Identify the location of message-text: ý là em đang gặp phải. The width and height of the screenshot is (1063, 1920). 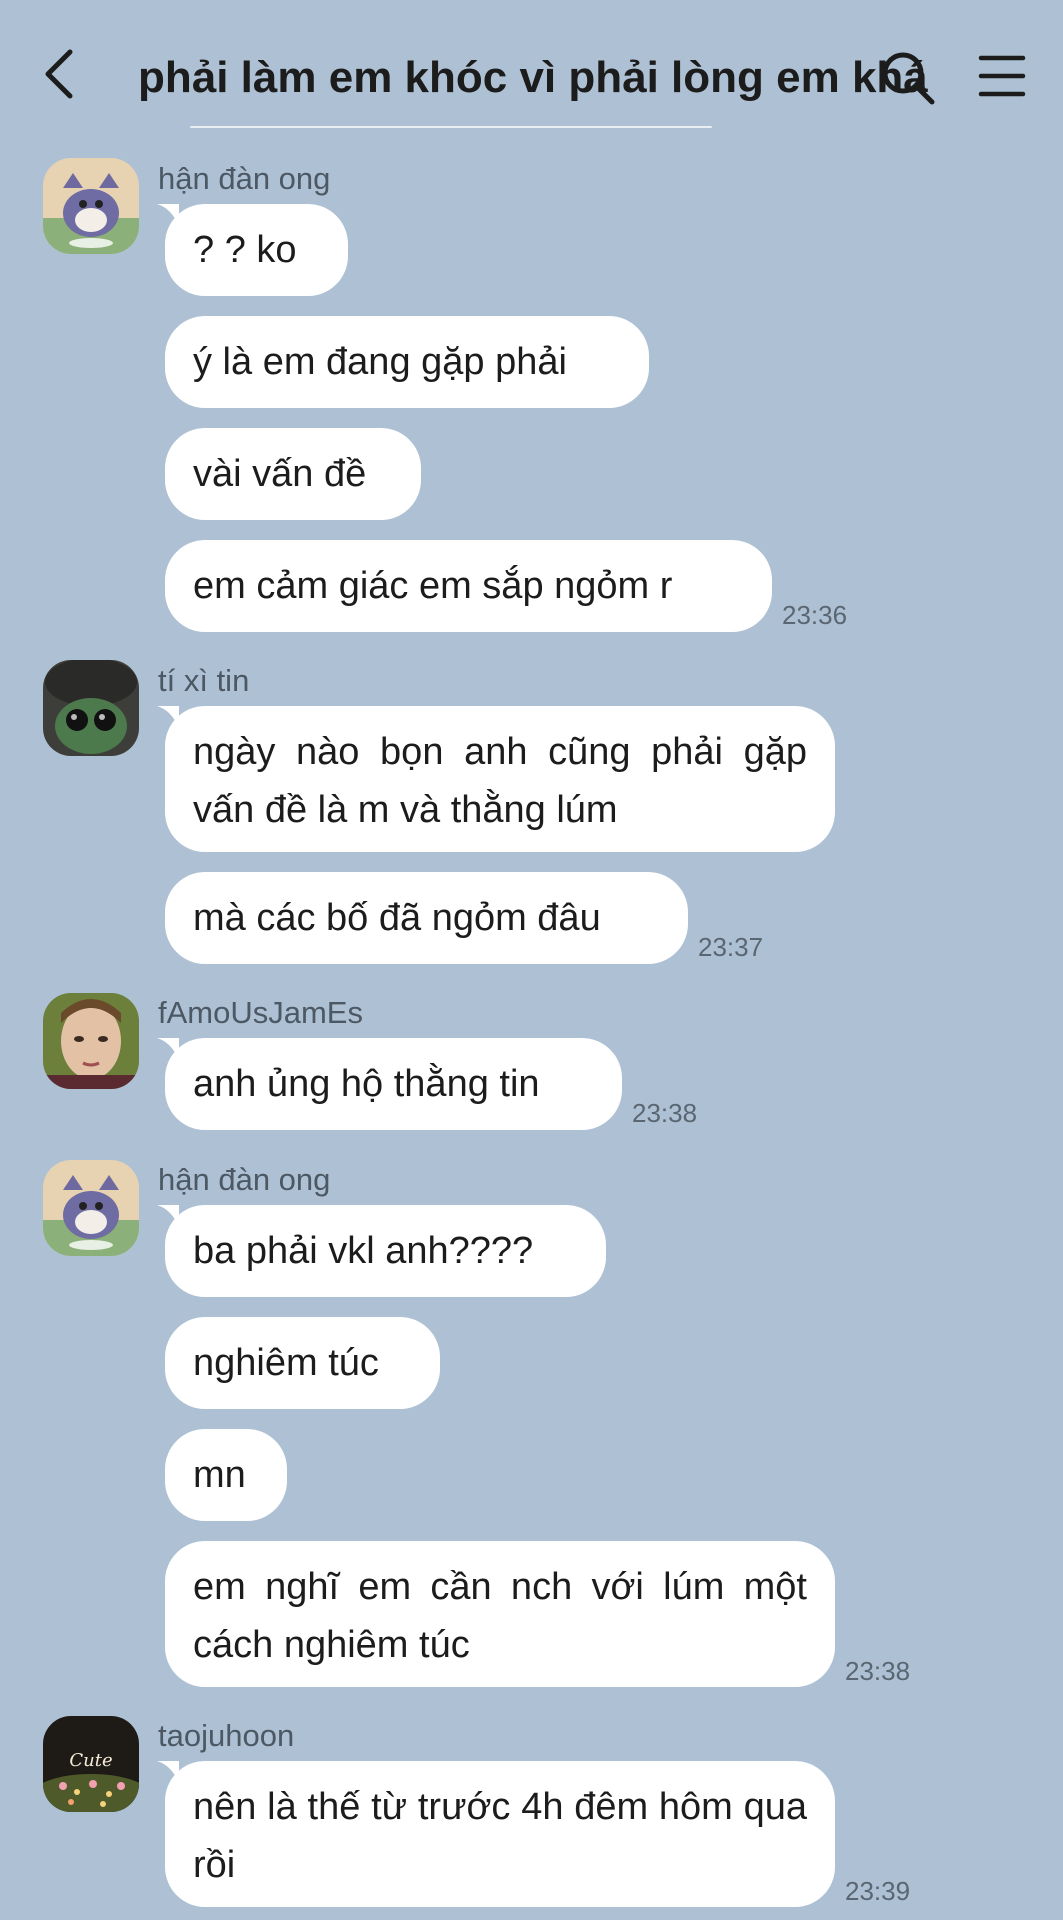
(380, 362).